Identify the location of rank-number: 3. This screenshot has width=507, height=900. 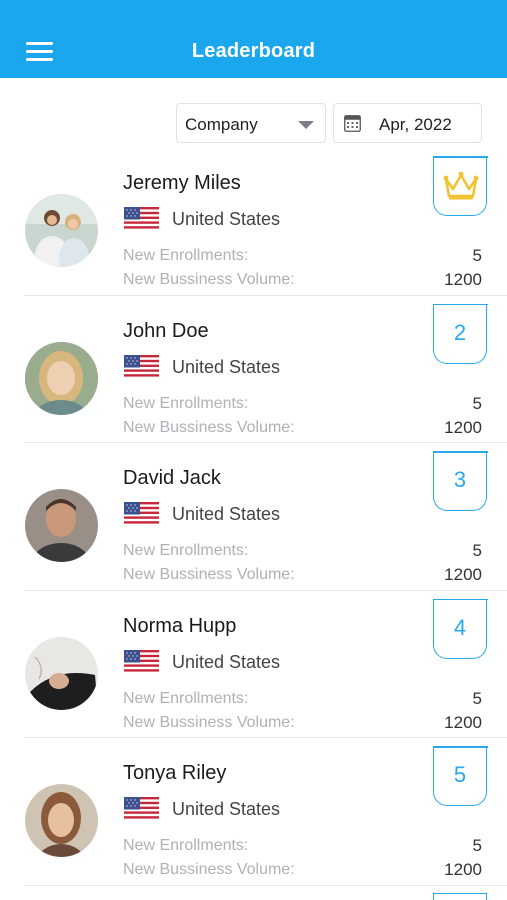
(460, 479).